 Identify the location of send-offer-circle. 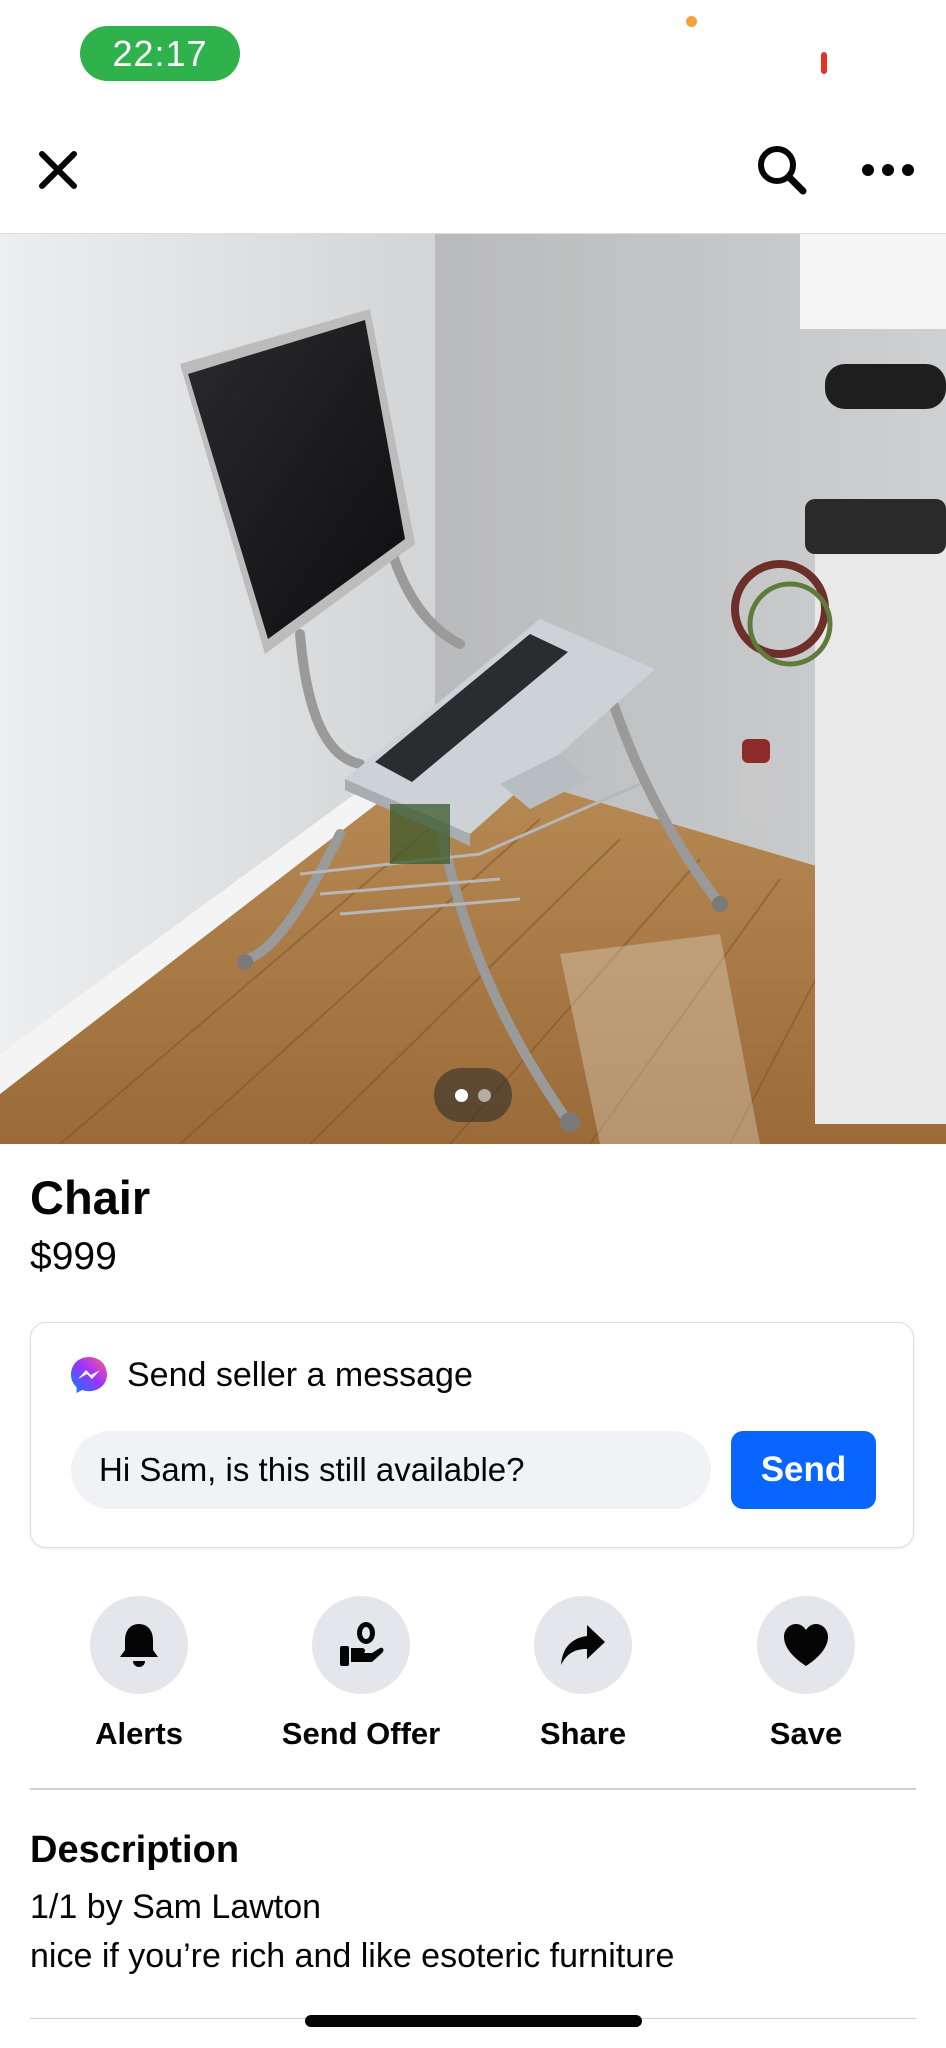
(361, 1645).